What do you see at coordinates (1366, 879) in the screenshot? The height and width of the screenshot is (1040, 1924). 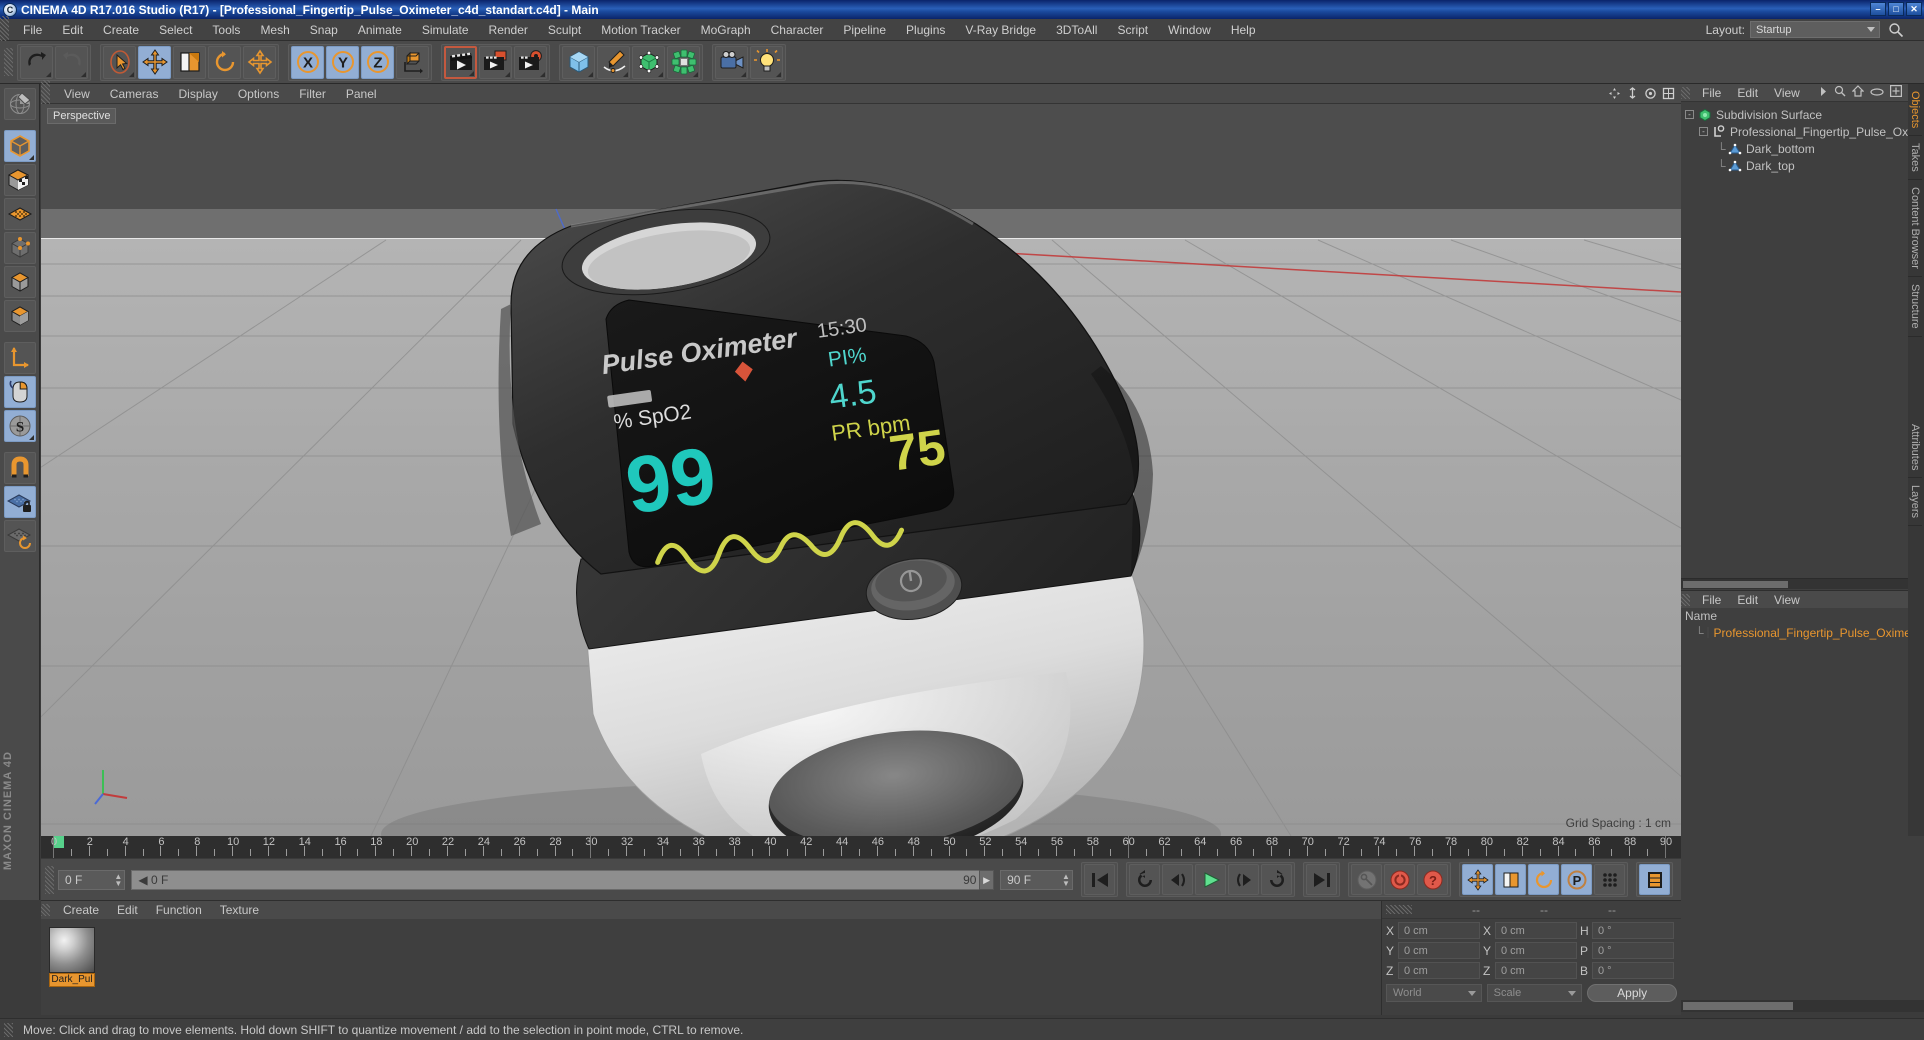 I see `autokey-button` at bounding box center [1366, 879].